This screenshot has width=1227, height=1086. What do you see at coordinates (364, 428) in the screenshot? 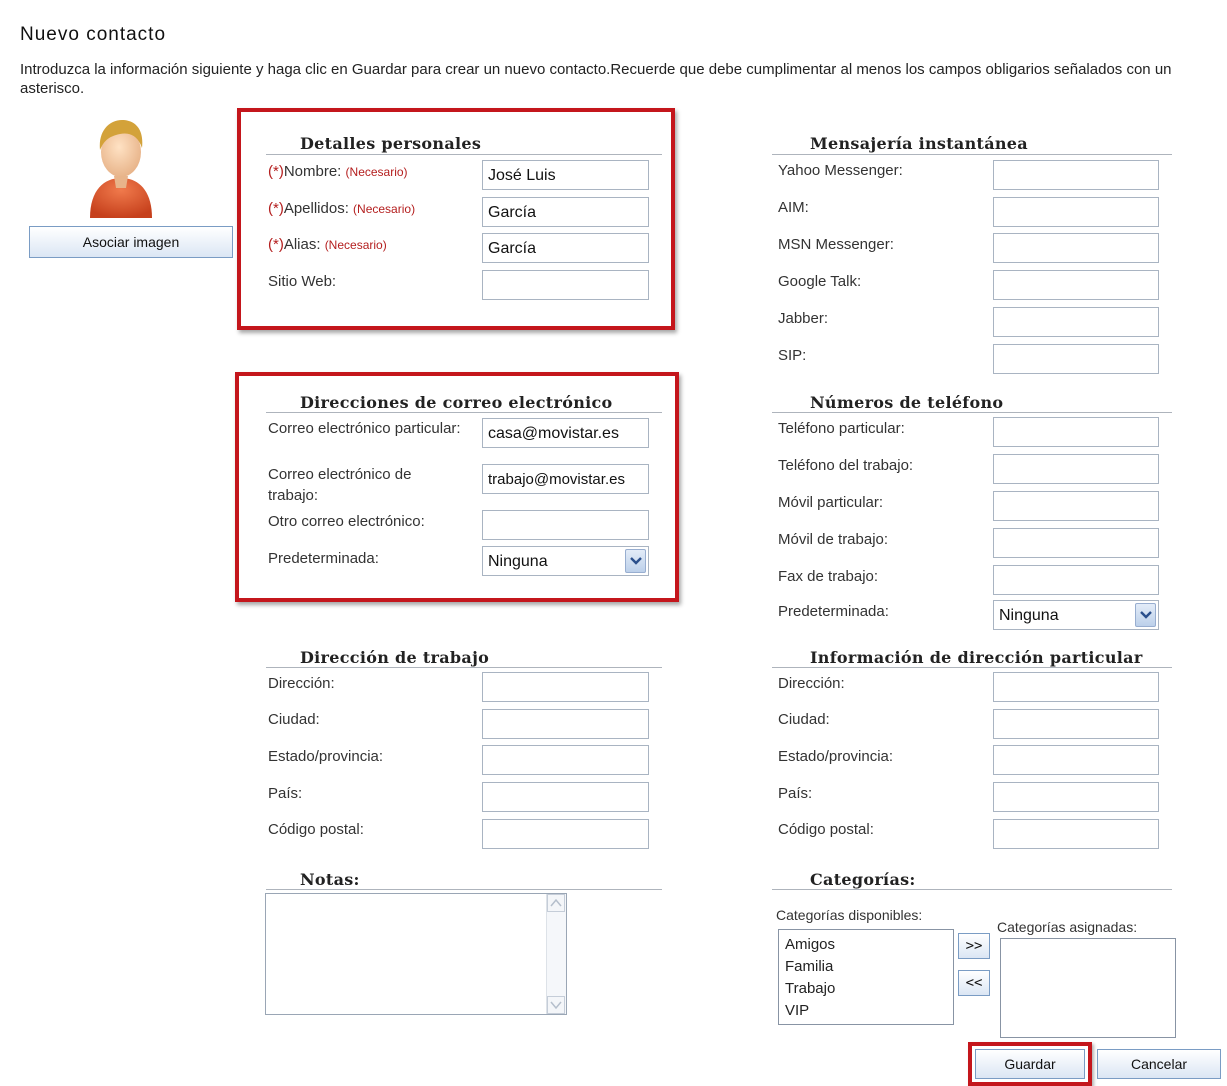
I see `home-email-label: Correo electrónico particular:` at bounding box center [364, 428].